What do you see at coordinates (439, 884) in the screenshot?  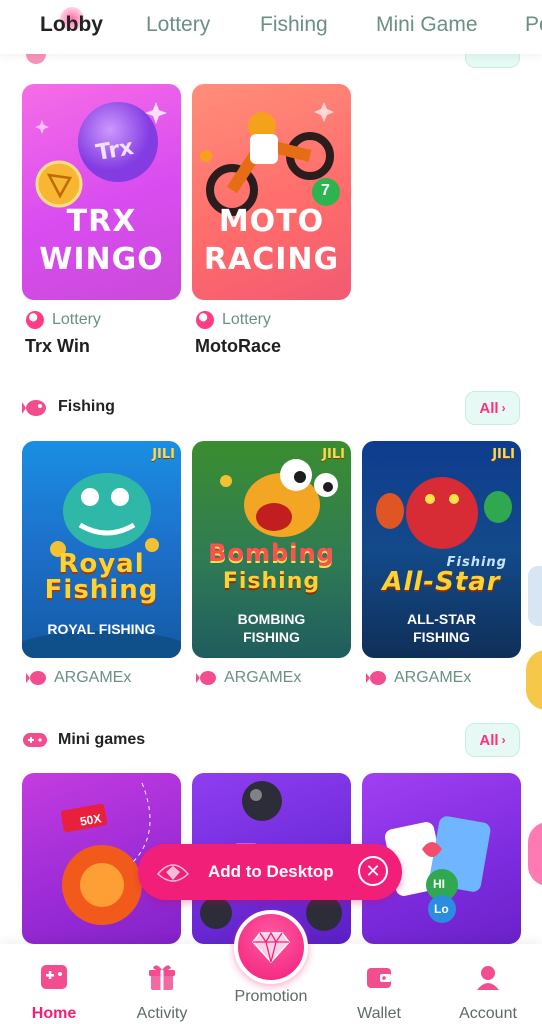 I see `hi-label: HI` at bounding box center [439, 884].